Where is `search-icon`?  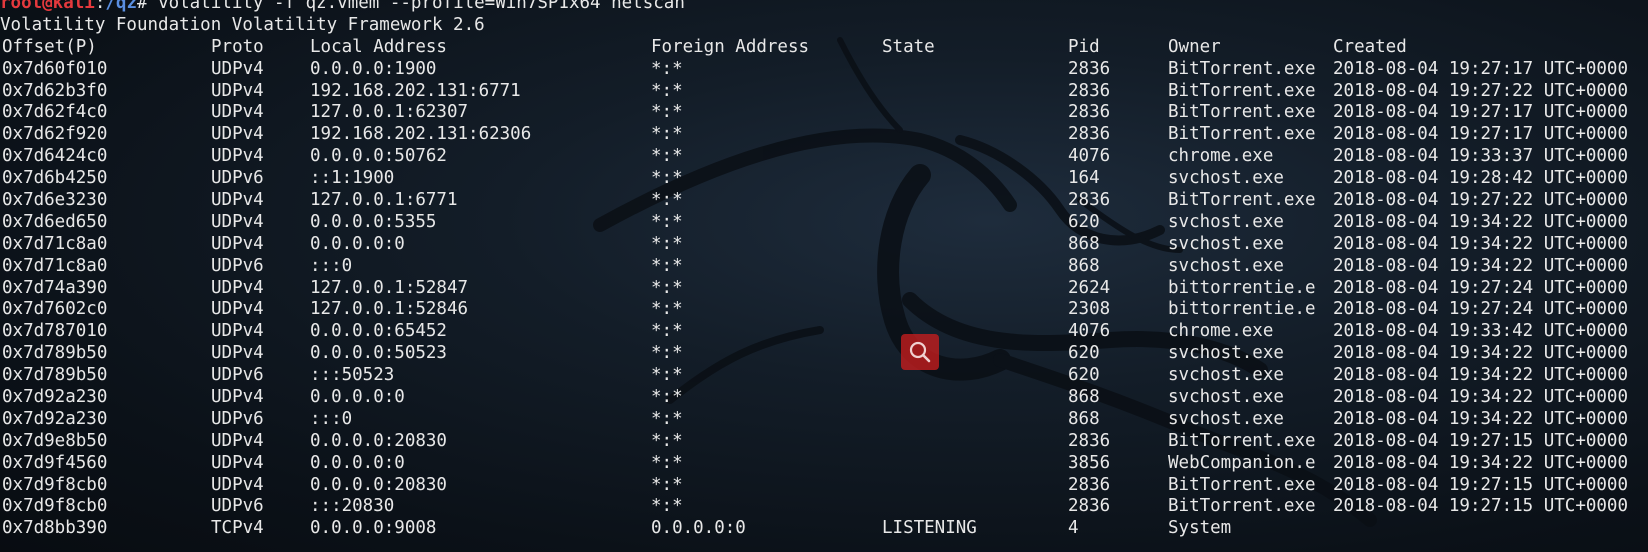 search-icon is located at coordinates (920, 352).